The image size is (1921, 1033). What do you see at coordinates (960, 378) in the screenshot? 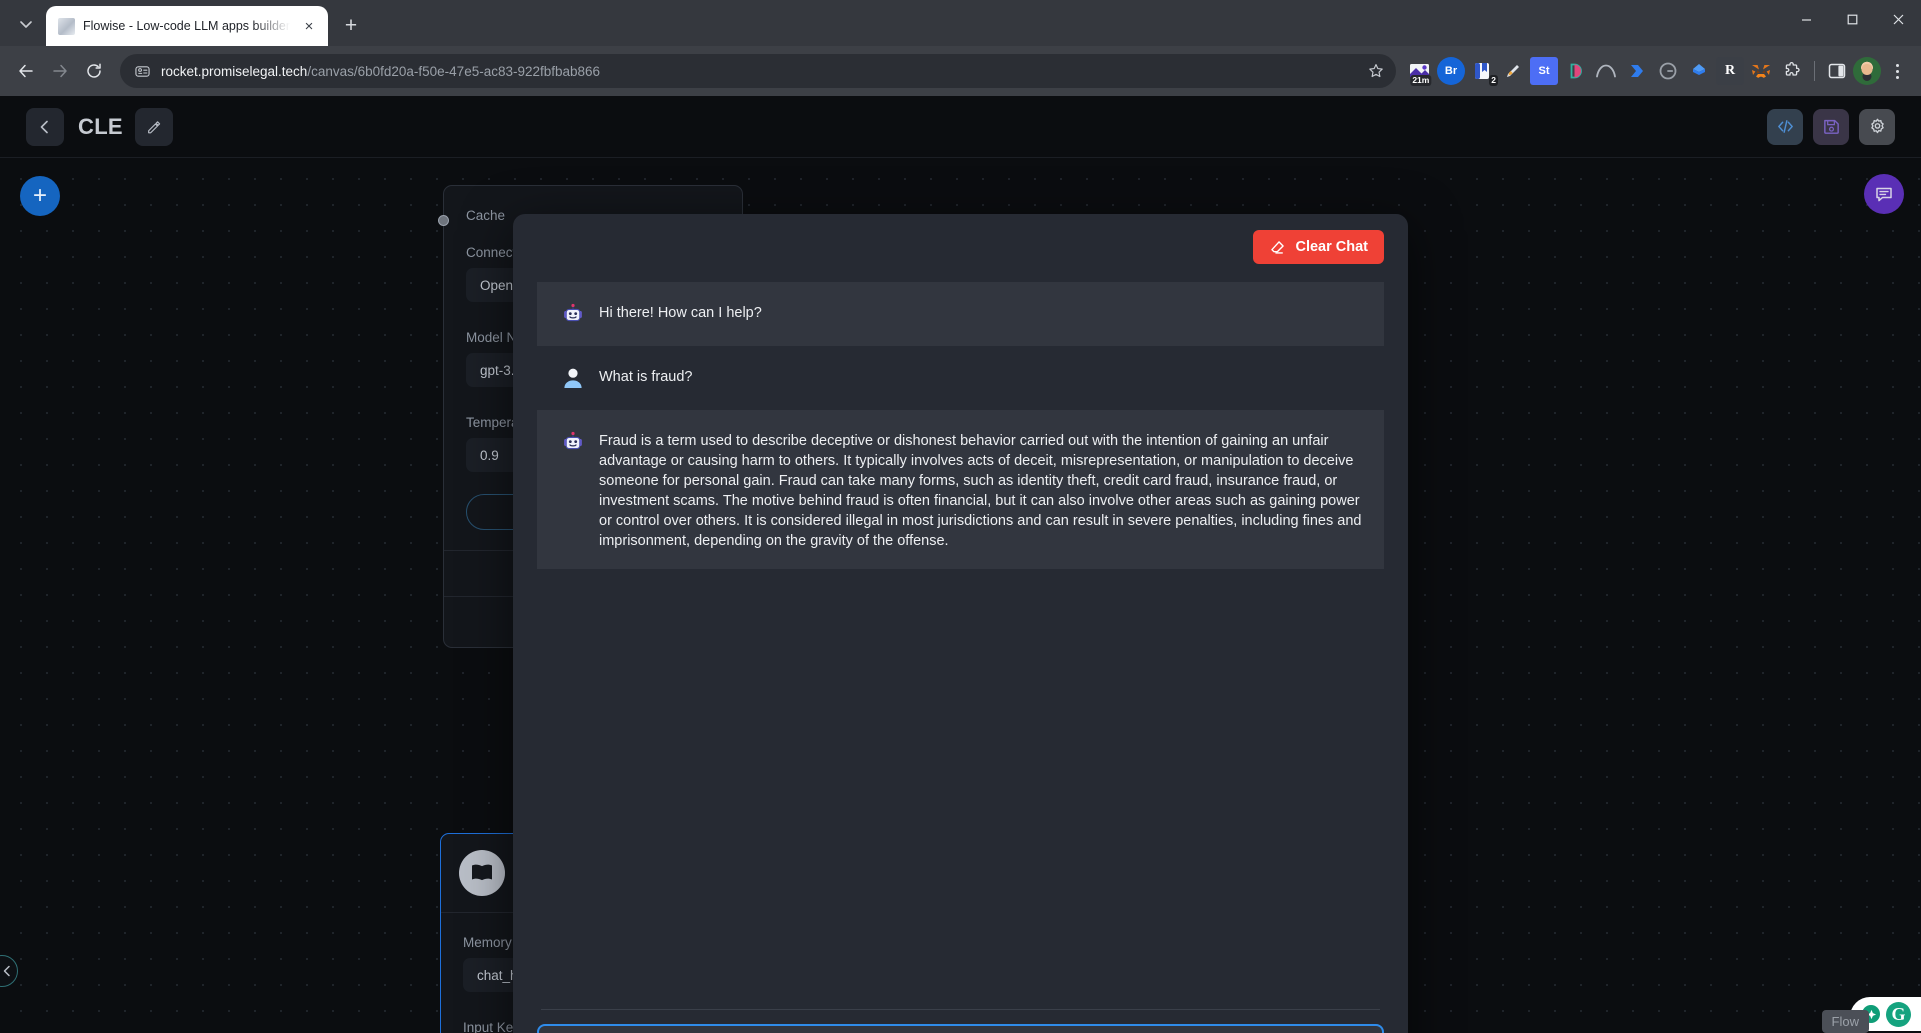
I see `chat-message-user: What is fraud?` at bounding box center [960, 378].